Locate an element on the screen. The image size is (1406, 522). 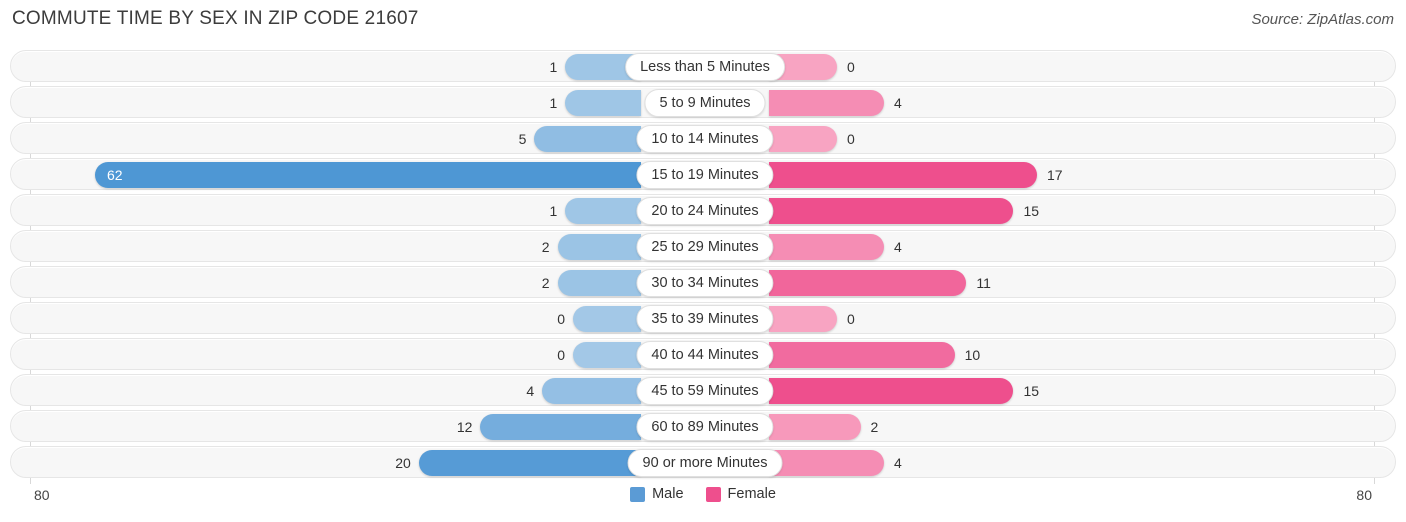
bar-group: 5 0 10 to 14 Minutes is located at coordinates (703, 138).